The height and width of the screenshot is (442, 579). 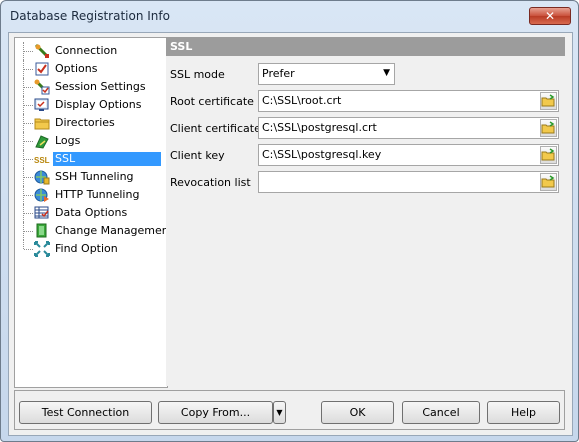 I want to click on help-button: Help, so click(x=523, y=412).